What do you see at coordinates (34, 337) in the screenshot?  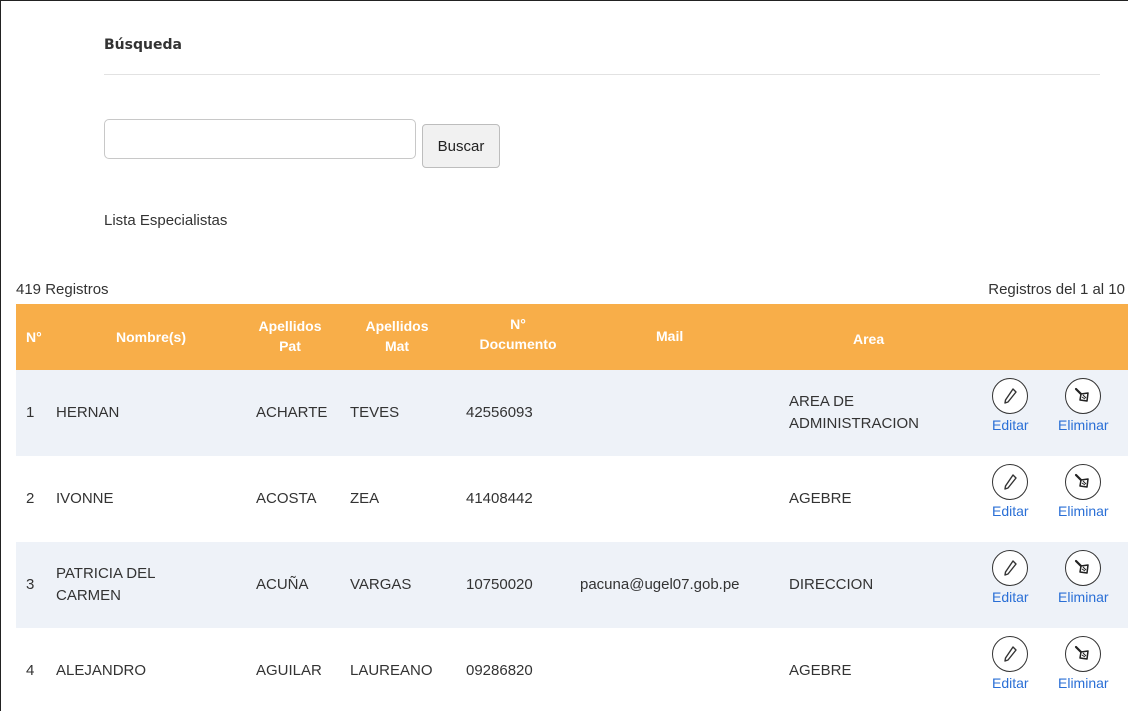 I see `header-num: N°` at bounding box center [34, 337].